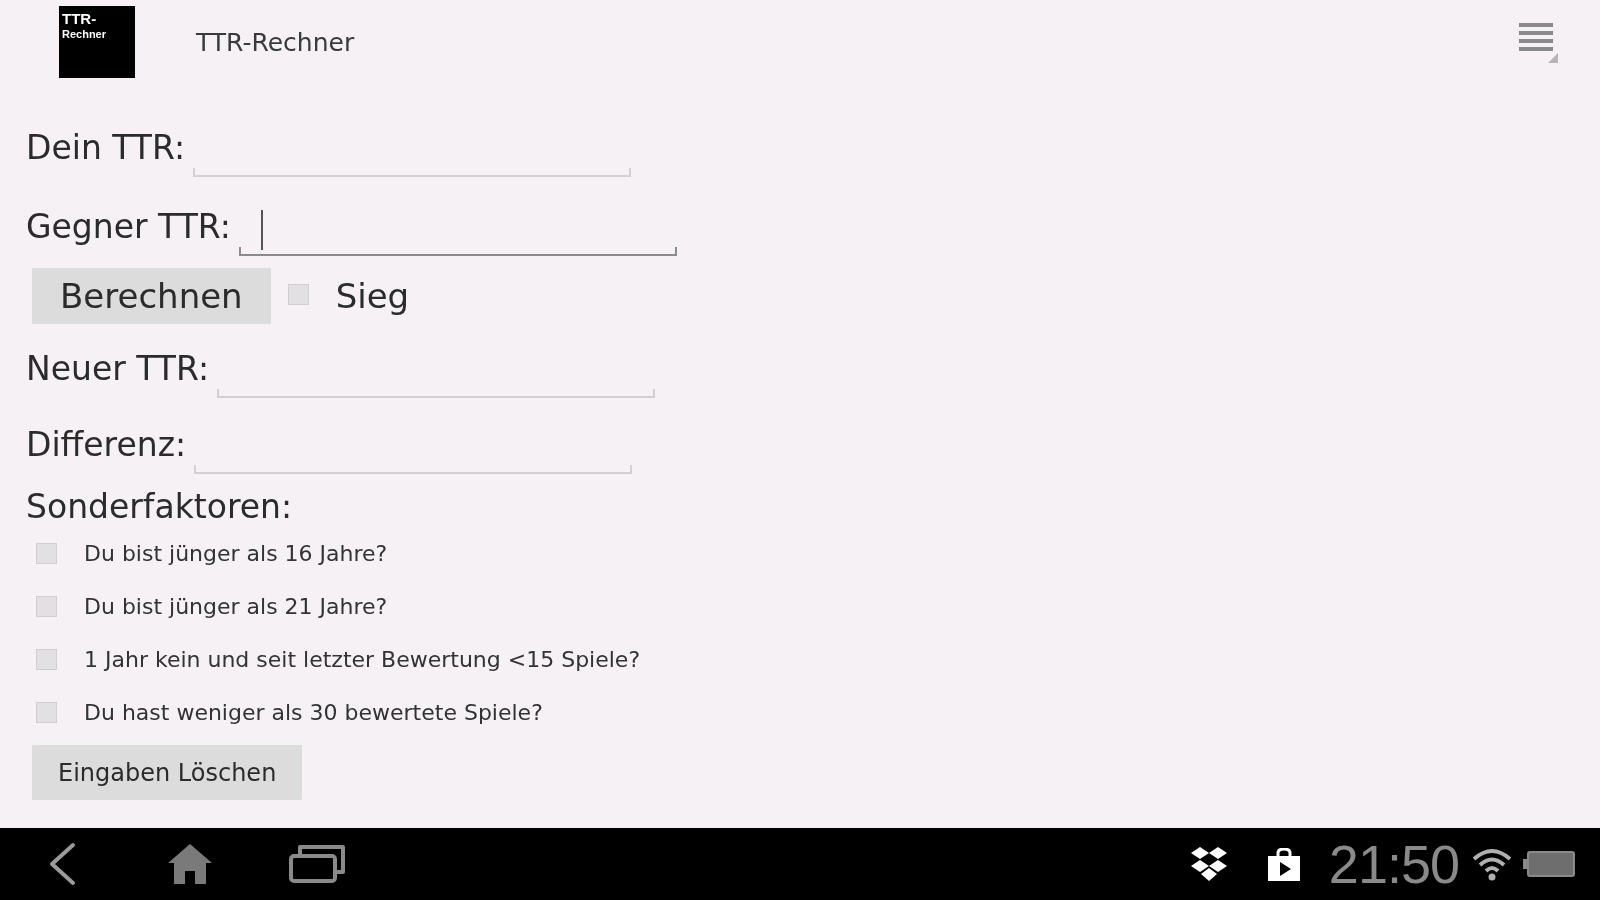  I want to click on field-label: Differenz:, so click(106, 444).